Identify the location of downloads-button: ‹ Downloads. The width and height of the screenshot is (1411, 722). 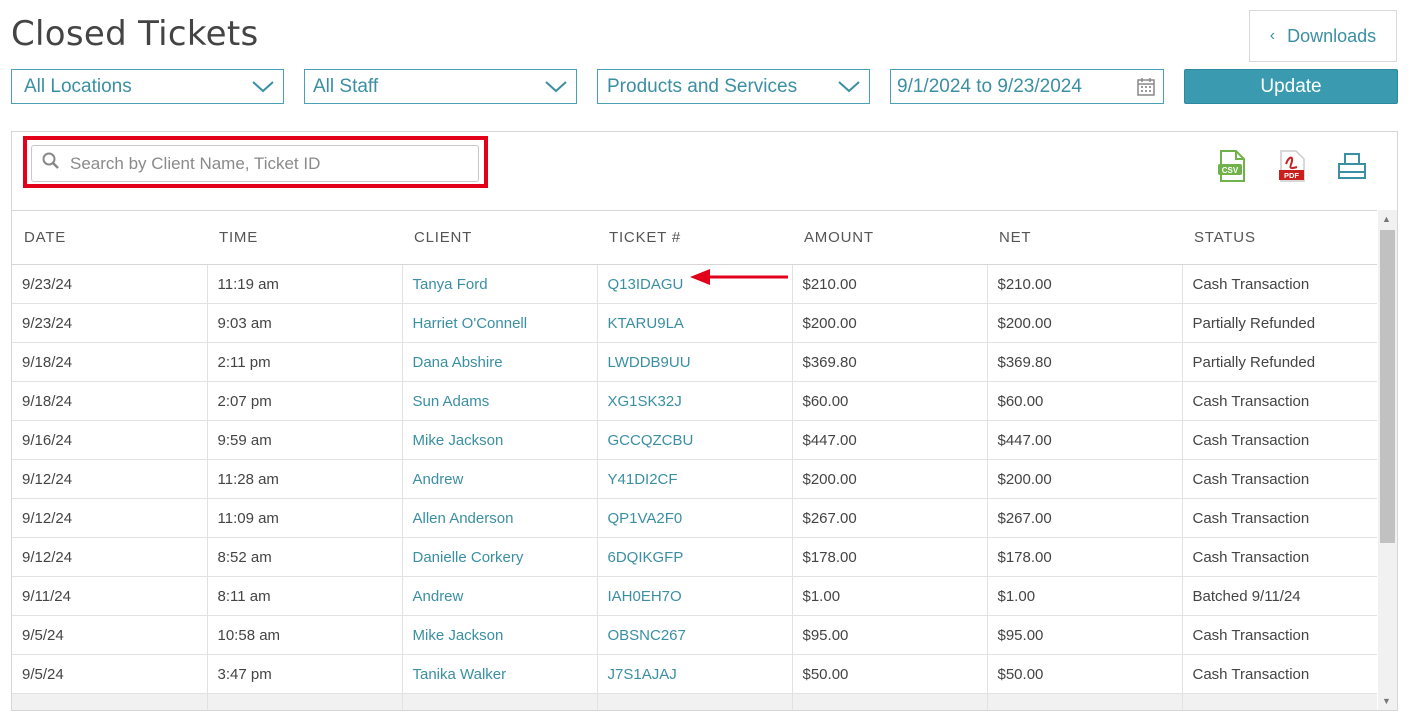
(1323, 36).